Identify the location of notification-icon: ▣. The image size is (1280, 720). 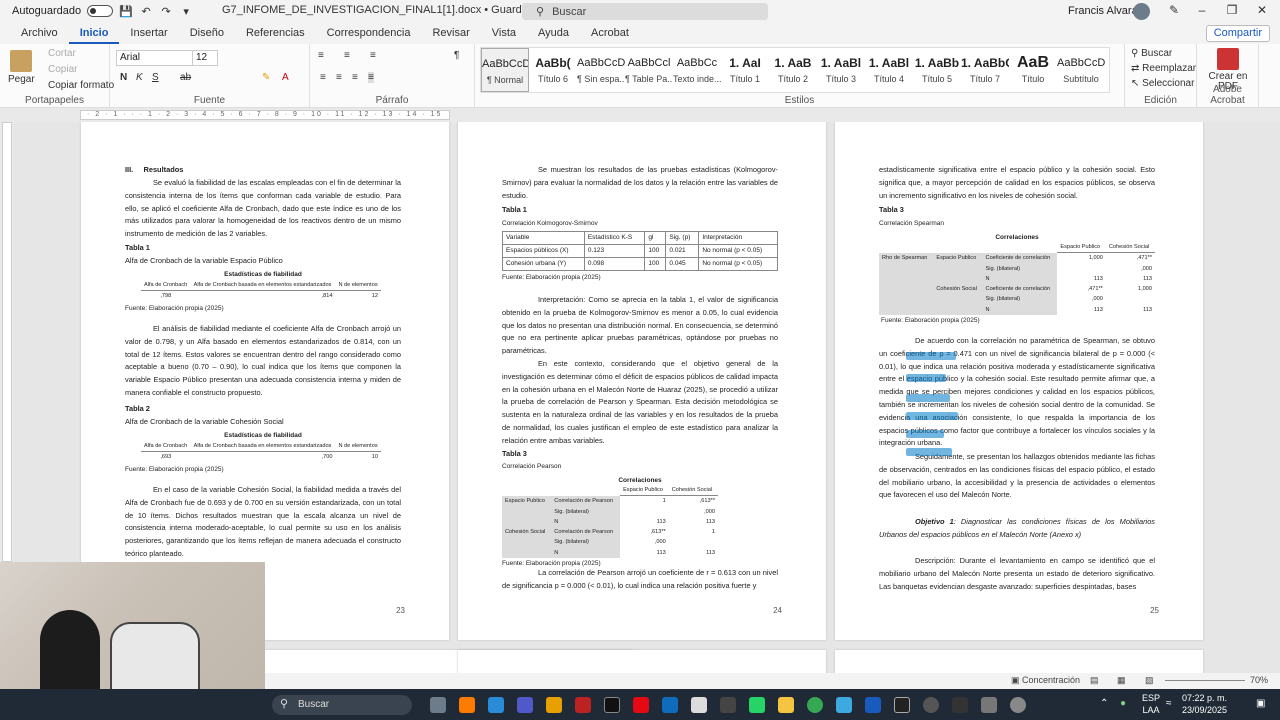
(1260, 703).